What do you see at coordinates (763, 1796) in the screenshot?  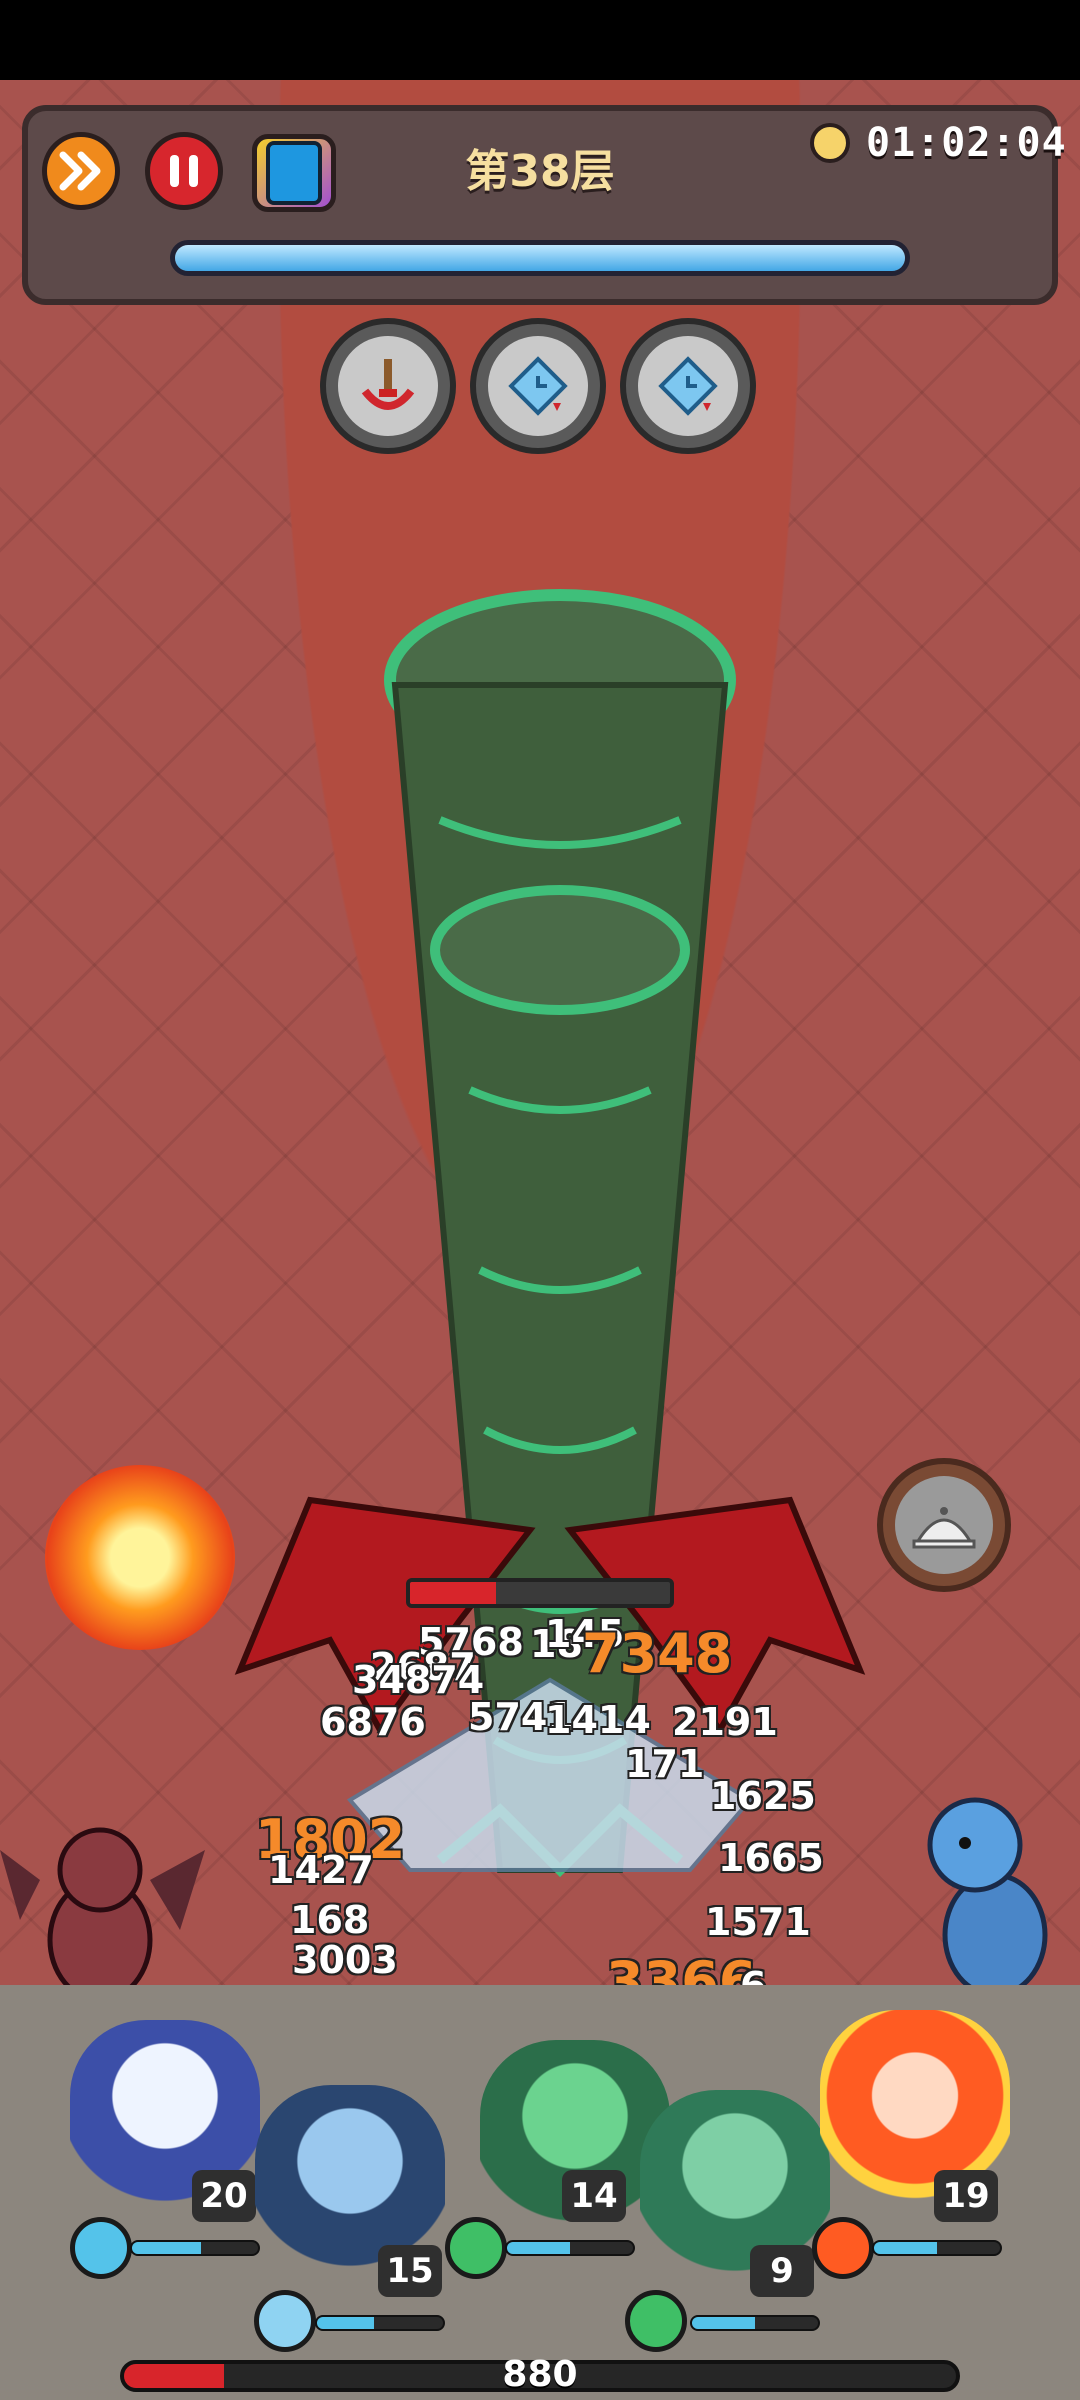 I see `damage-number: 1625` at bounding box center [763, 1796].